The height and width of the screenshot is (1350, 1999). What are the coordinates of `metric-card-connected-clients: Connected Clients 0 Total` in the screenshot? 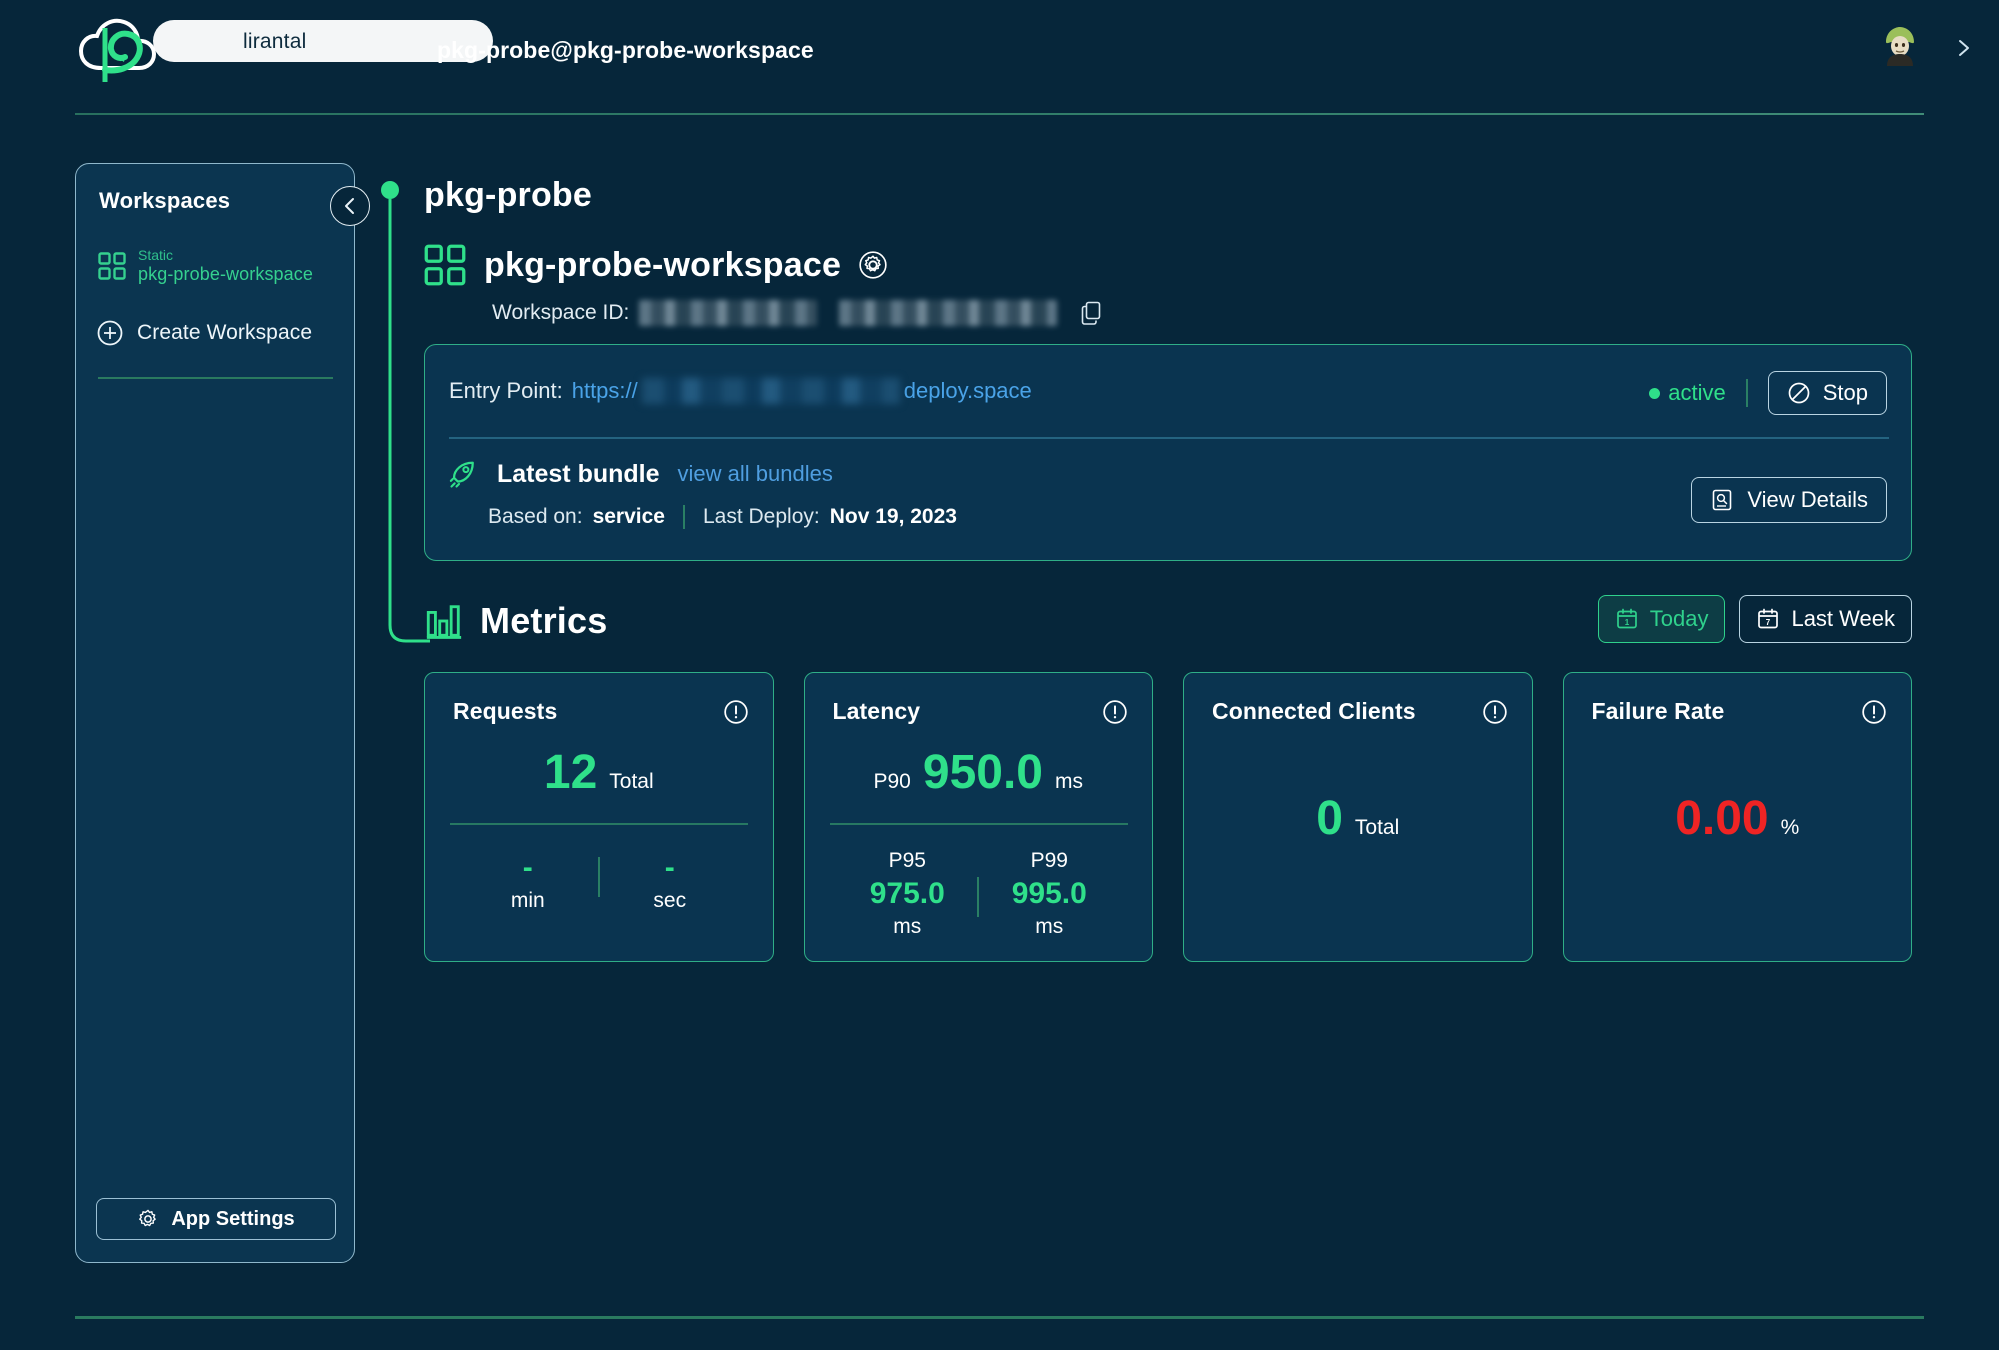 It's located at (1358, 817).